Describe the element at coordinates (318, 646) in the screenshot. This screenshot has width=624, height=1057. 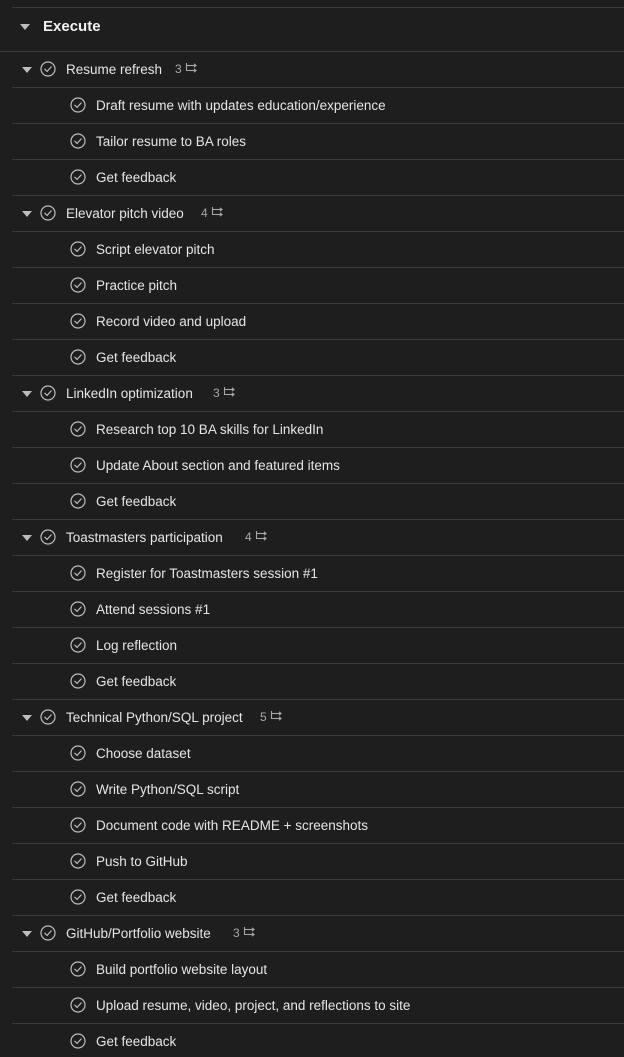
I see `task-row: Log reflection` at that location.